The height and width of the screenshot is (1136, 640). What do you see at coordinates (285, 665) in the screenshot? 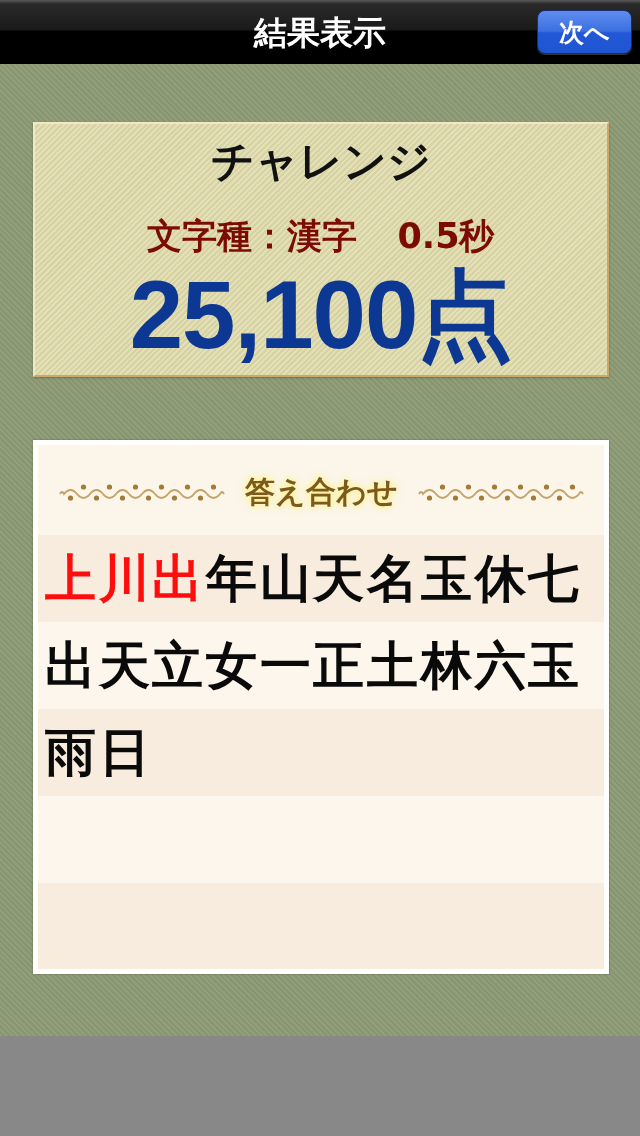
I see `answer-character: 一` at bounding box center [285, 665].